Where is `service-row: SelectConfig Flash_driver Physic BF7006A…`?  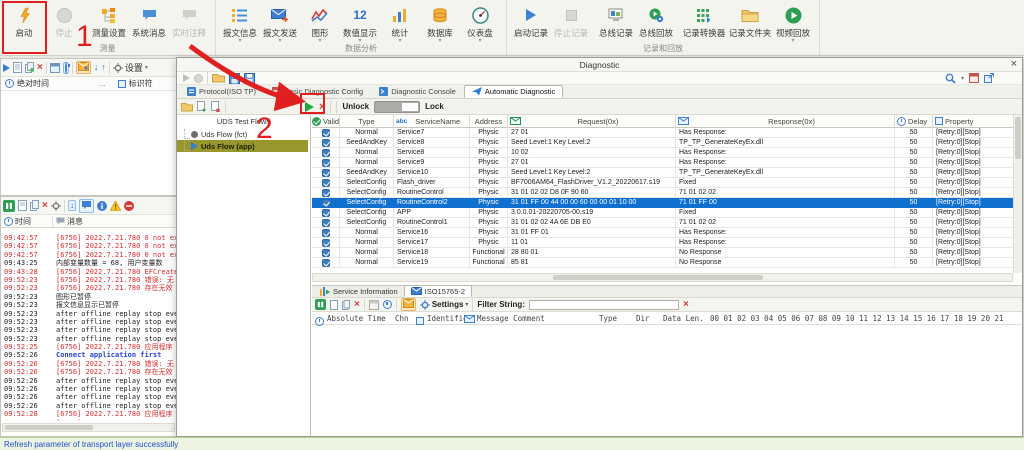
service-row: SelectConfig Flash_driver Physic BF7006A… is located at coordinates (667, 183).